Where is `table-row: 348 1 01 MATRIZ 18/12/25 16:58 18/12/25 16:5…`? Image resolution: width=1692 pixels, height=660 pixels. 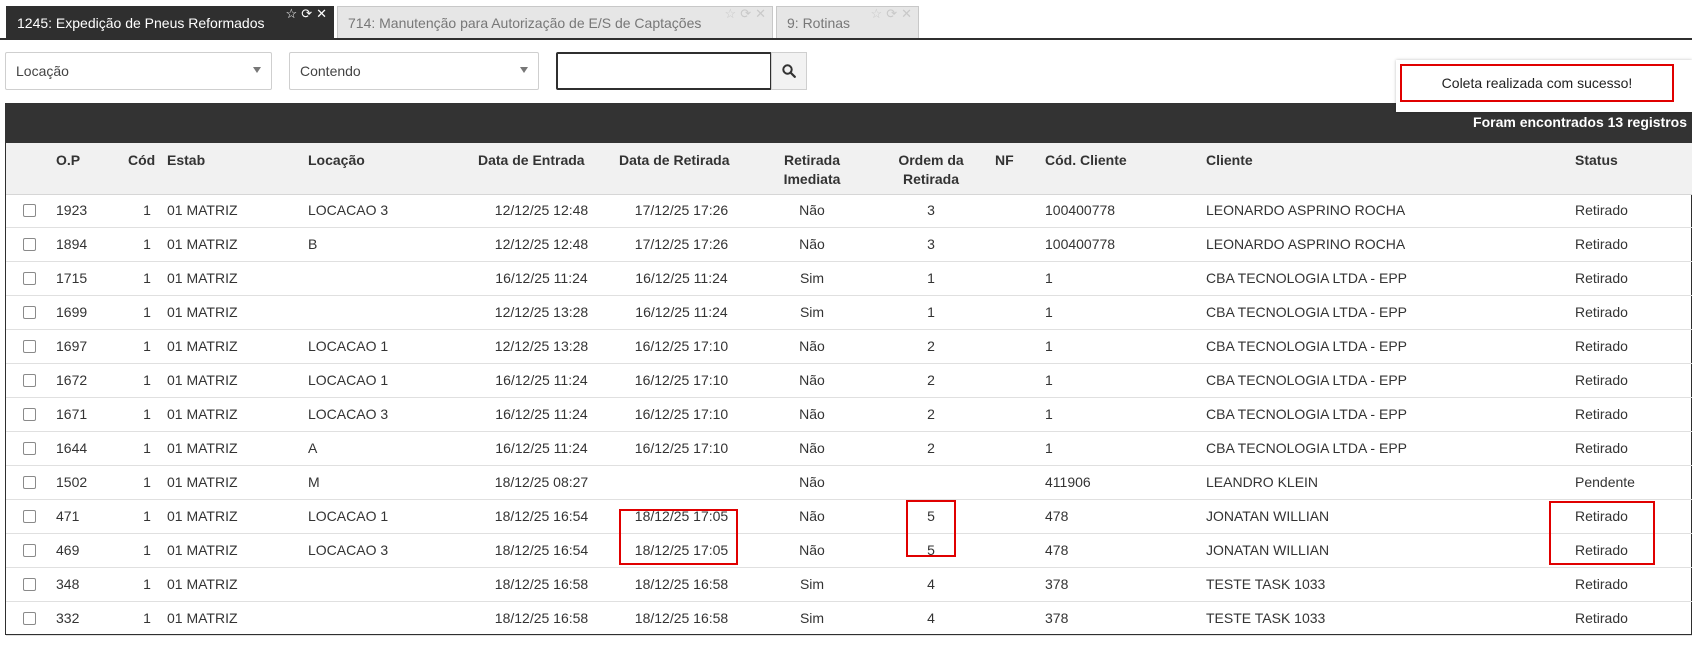
table-row: 348 1 01 MATRIZ 18/12/25 16:58 18/12/25 16:5… is located at coordinates (849, 585).